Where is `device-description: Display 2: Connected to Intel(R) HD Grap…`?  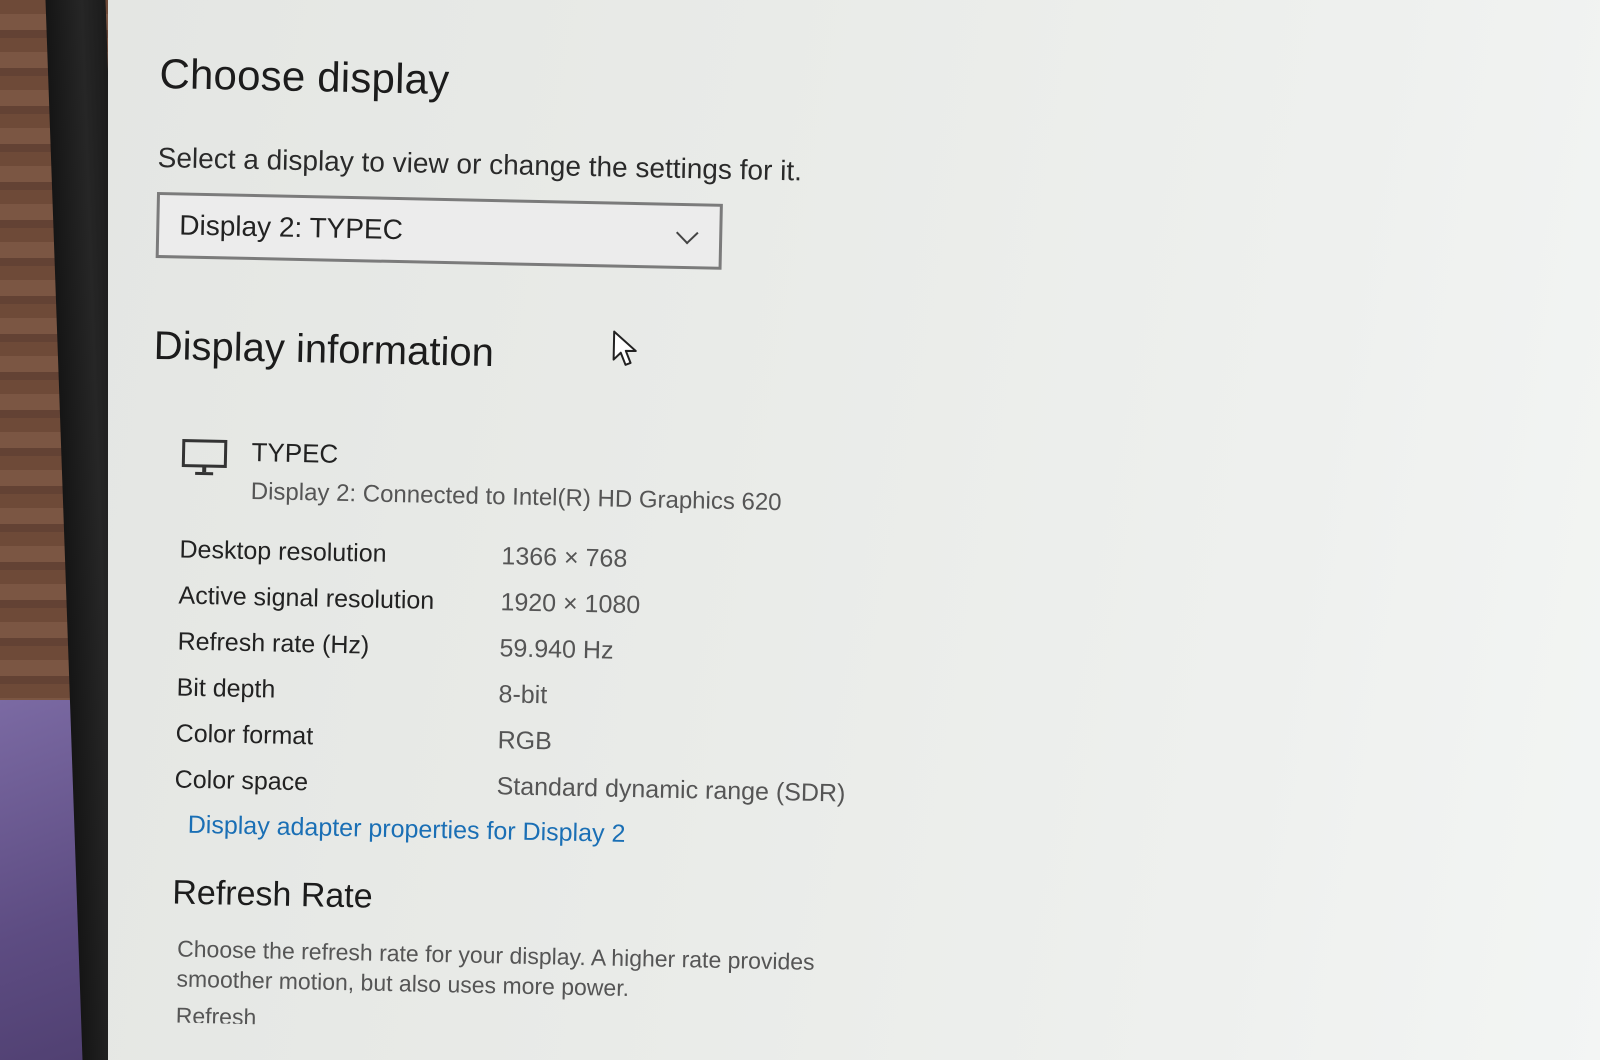 device-description: Display 2: Connected to Intel(R) HD Grap… is located at coordinates (516, 497).